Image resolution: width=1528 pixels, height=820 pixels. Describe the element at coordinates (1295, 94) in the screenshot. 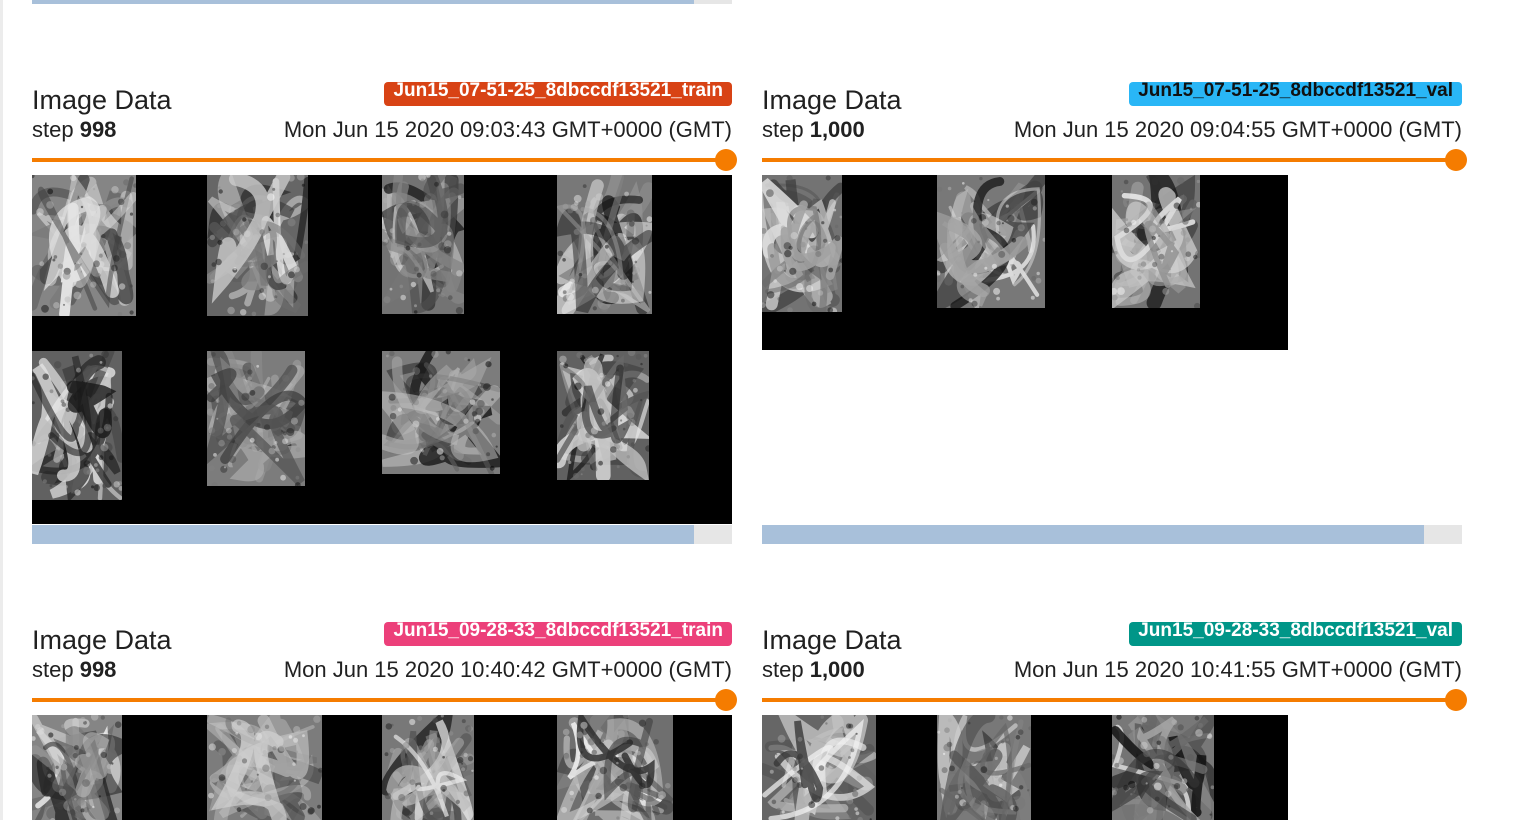

I see `run-badge: Jun15_07-51-25_8dbccdf13521_val` at that location.